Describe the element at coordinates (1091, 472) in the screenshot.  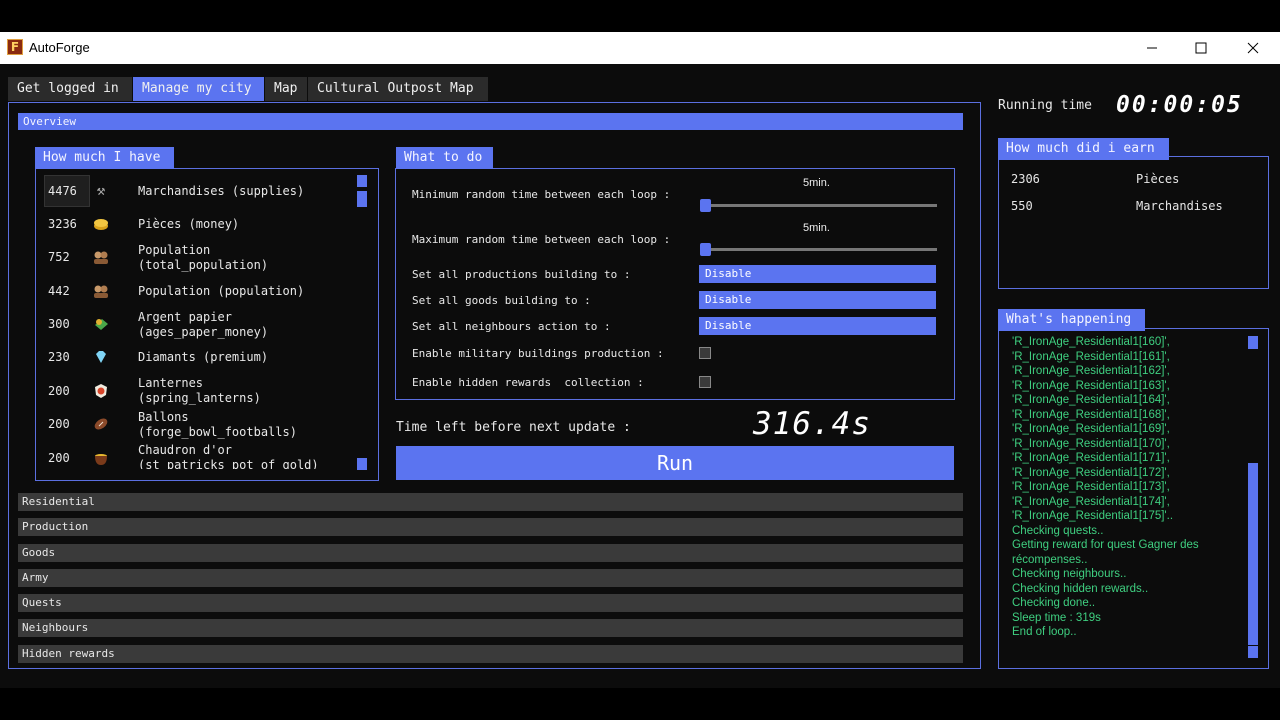
I see `log-line: 'R_IronAge_Residential1[172]',` at that location.